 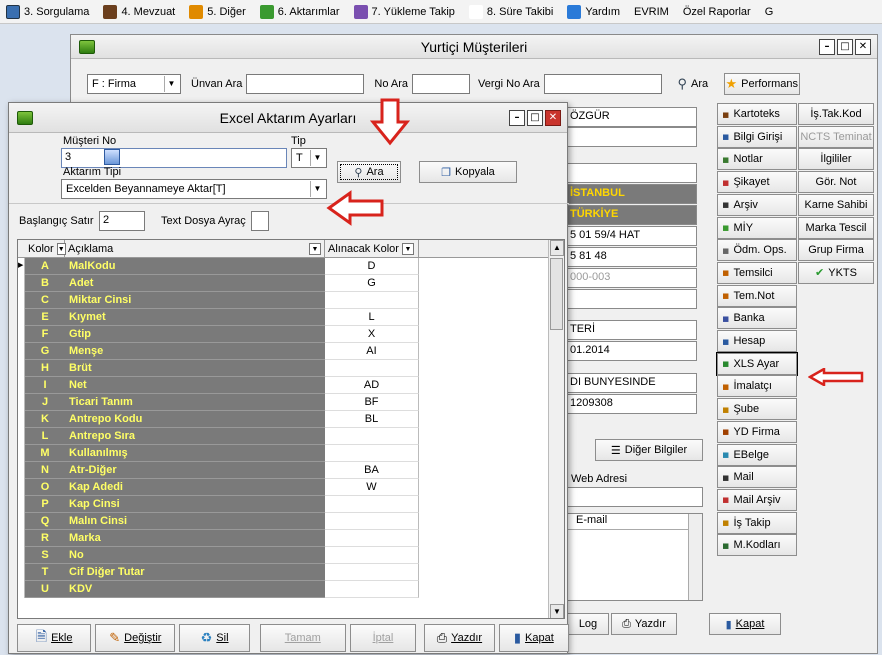 I want to click on col-aciklama-header: Açıklama ▼, so click(x=195, y=248).